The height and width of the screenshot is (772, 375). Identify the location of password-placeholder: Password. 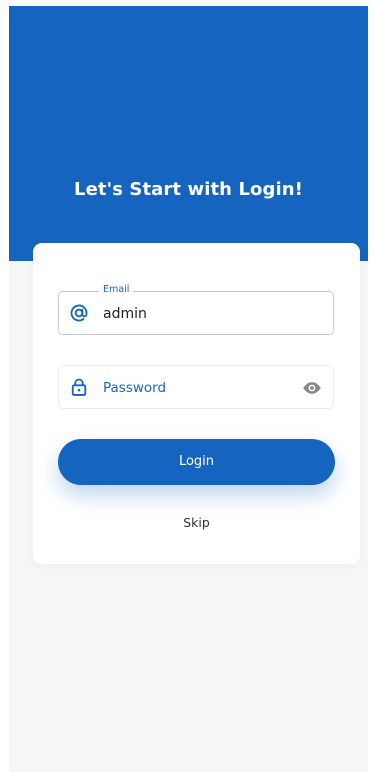
(134, 388).